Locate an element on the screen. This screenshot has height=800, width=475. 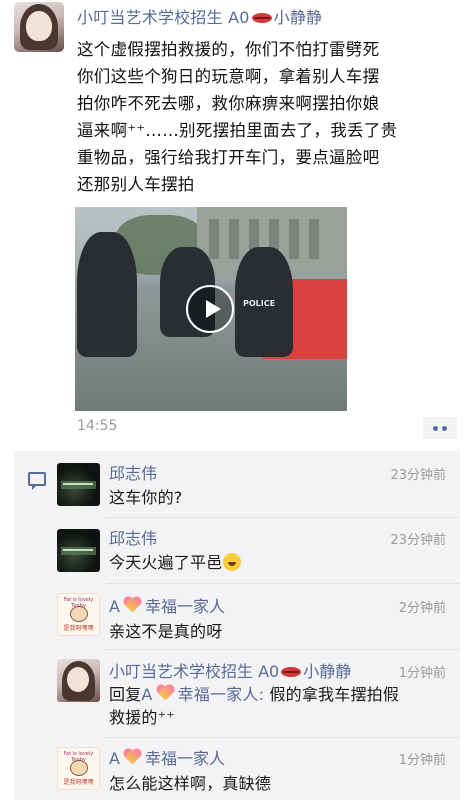
post-time: 14:55 is located at coordinates (97, 426).